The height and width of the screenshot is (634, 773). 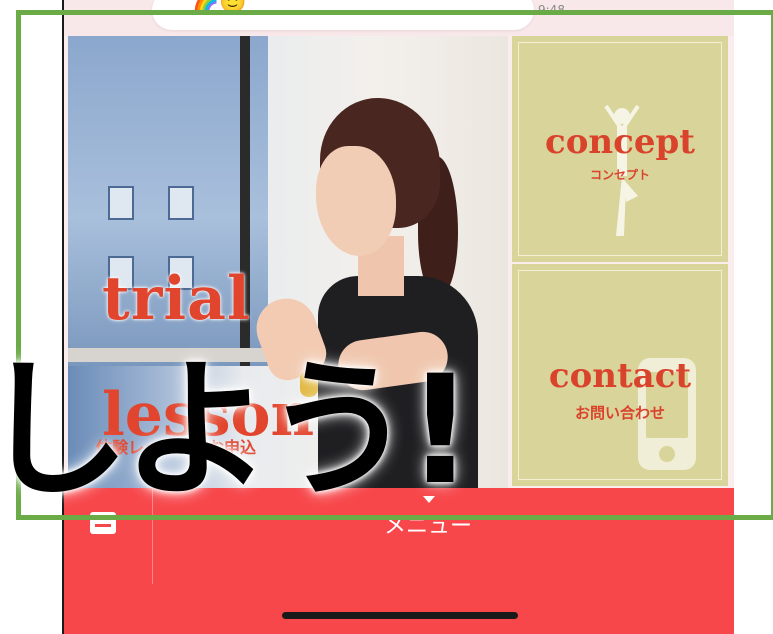 What do you see at coordinates (620, 142) in the screenshot?
I see `concept-title: concept` at bounding box center [620, 142].